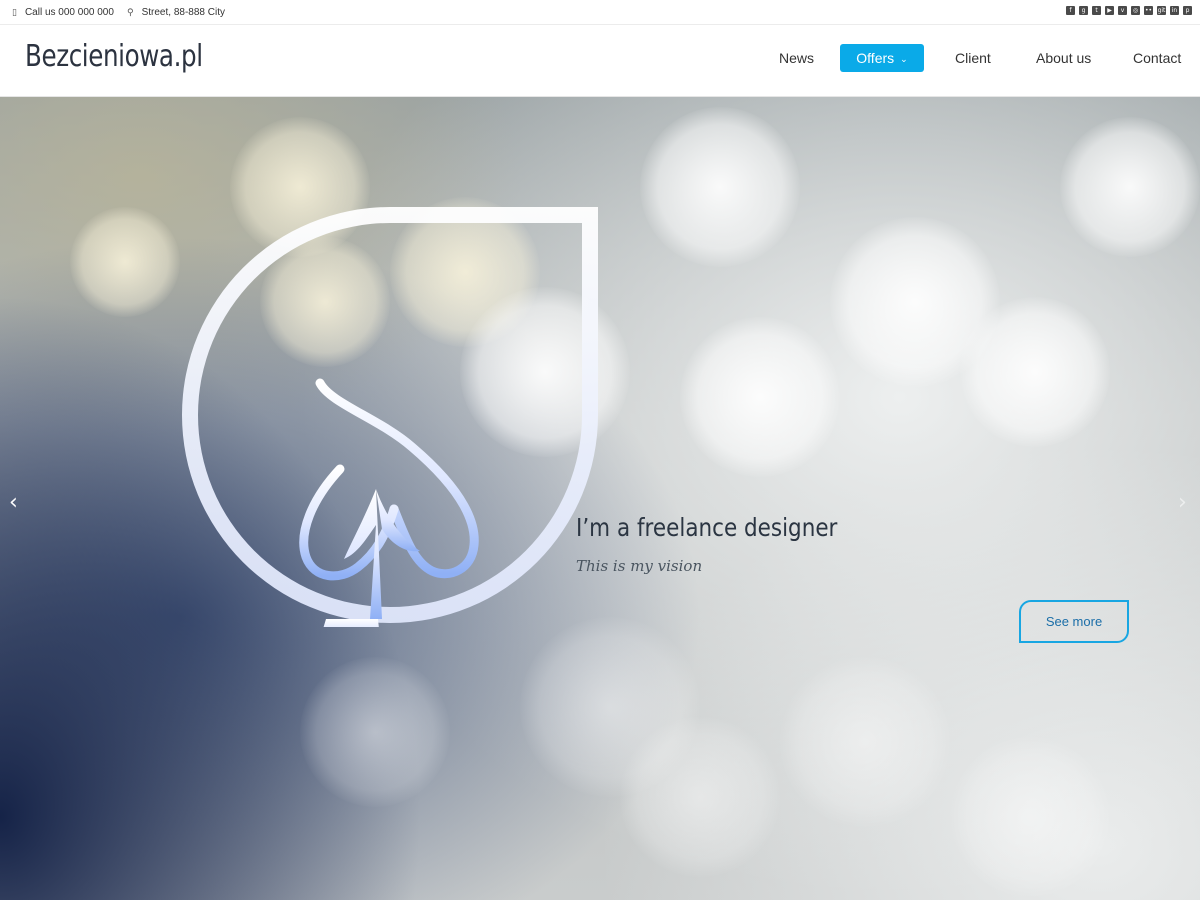  I want to click on chevron-down-icon: ⌄, so click(904, 59).